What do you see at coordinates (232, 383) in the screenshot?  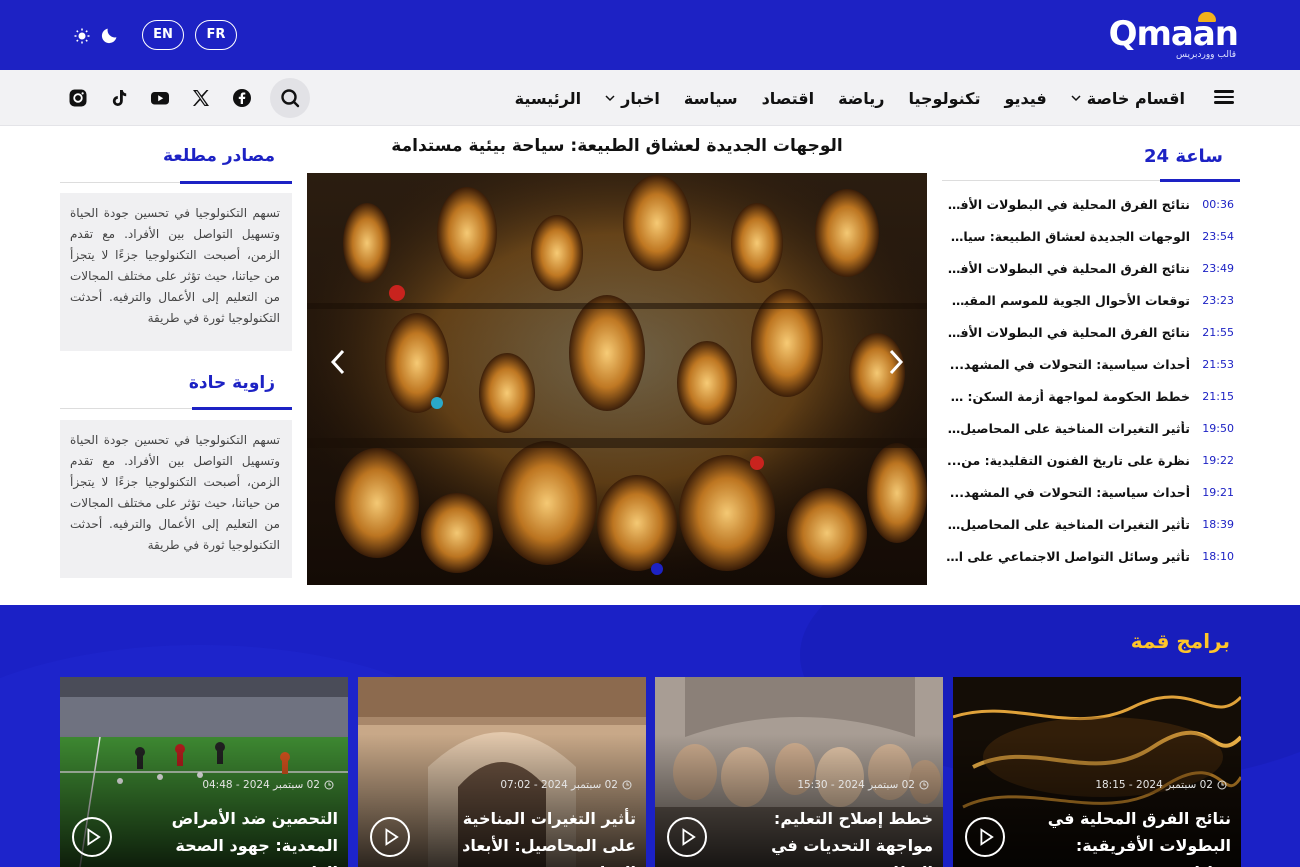 I see `side-box2-title: زاوية حادة` at bounding box center [232, 383].